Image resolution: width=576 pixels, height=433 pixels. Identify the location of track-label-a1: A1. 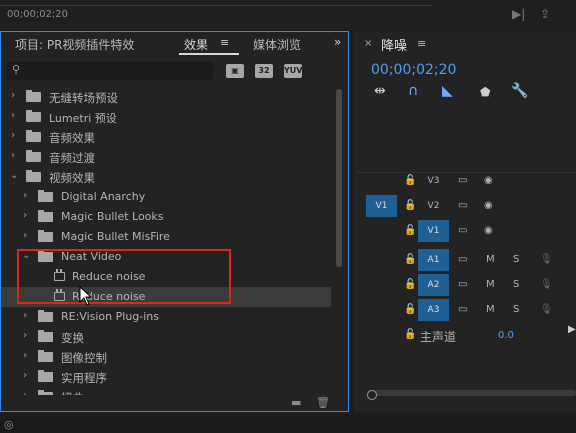
(433, 260).